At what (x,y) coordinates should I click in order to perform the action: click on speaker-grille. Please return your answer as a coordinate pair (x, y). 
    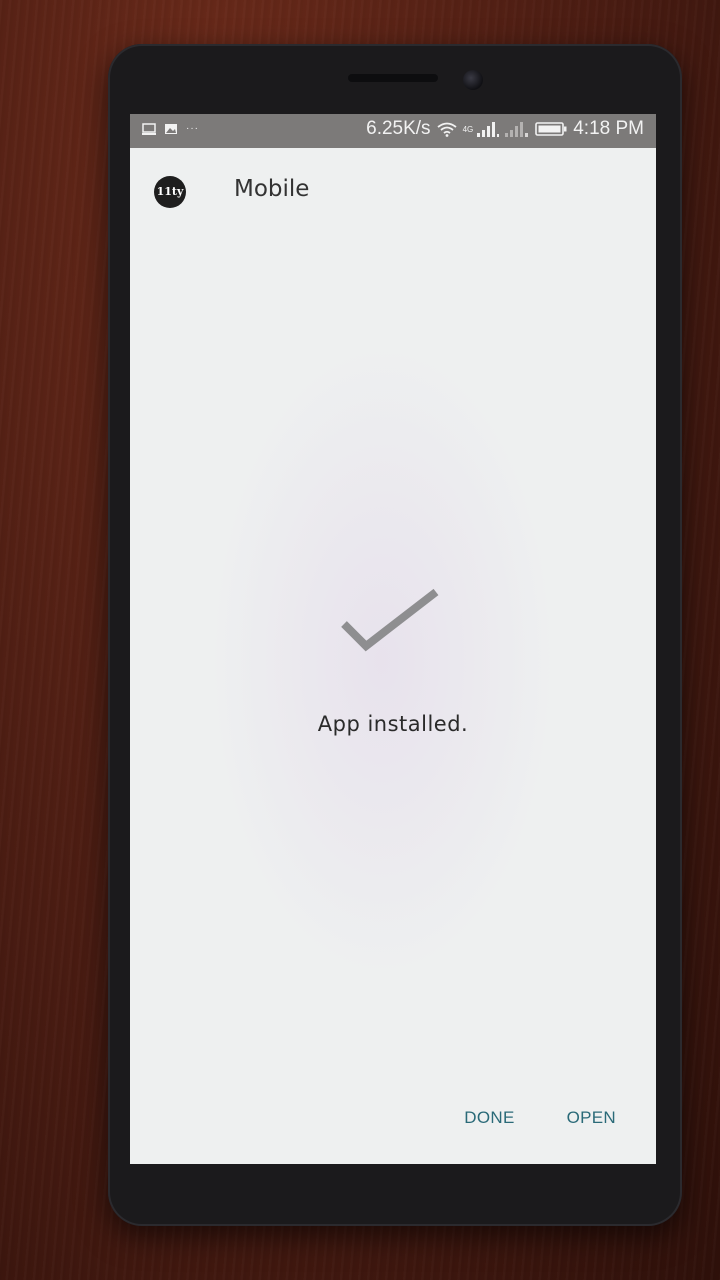
    Looking at the image, I should click on (393, 78).